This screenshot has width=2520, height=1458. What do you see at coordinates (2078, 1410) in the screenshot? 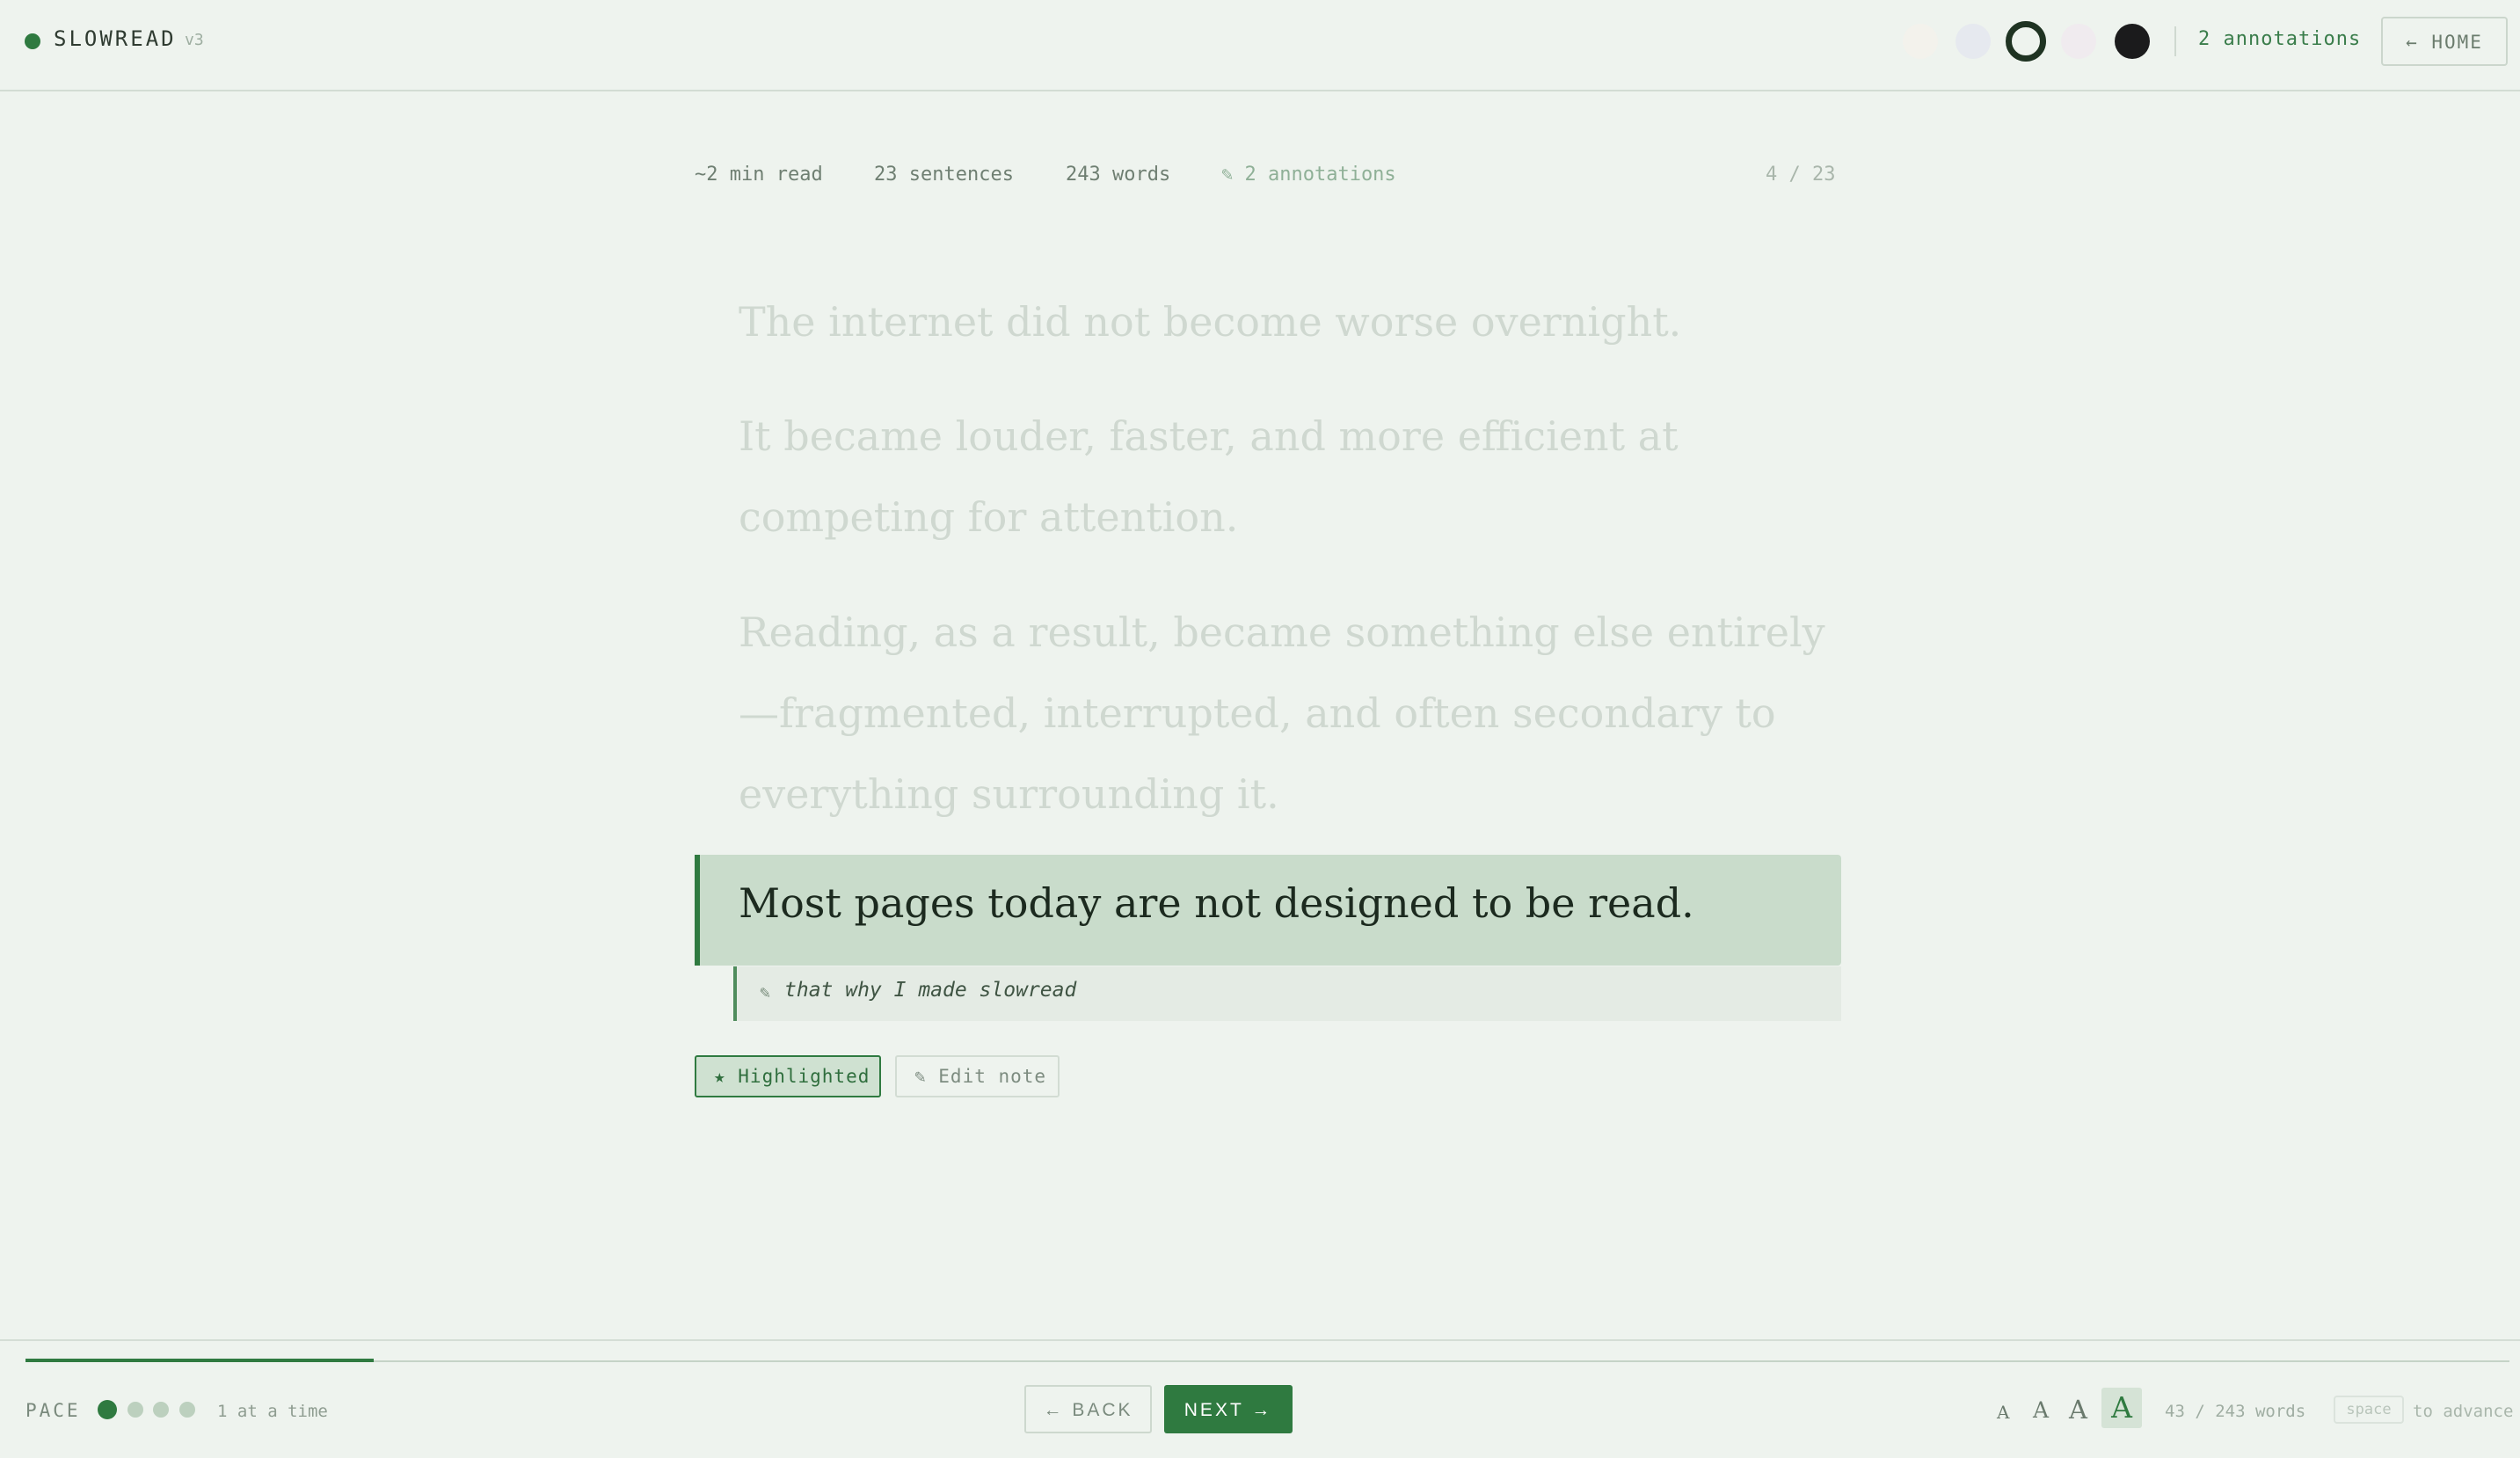
I see `font-size-m: A` at bounding box center [2078, 1410].